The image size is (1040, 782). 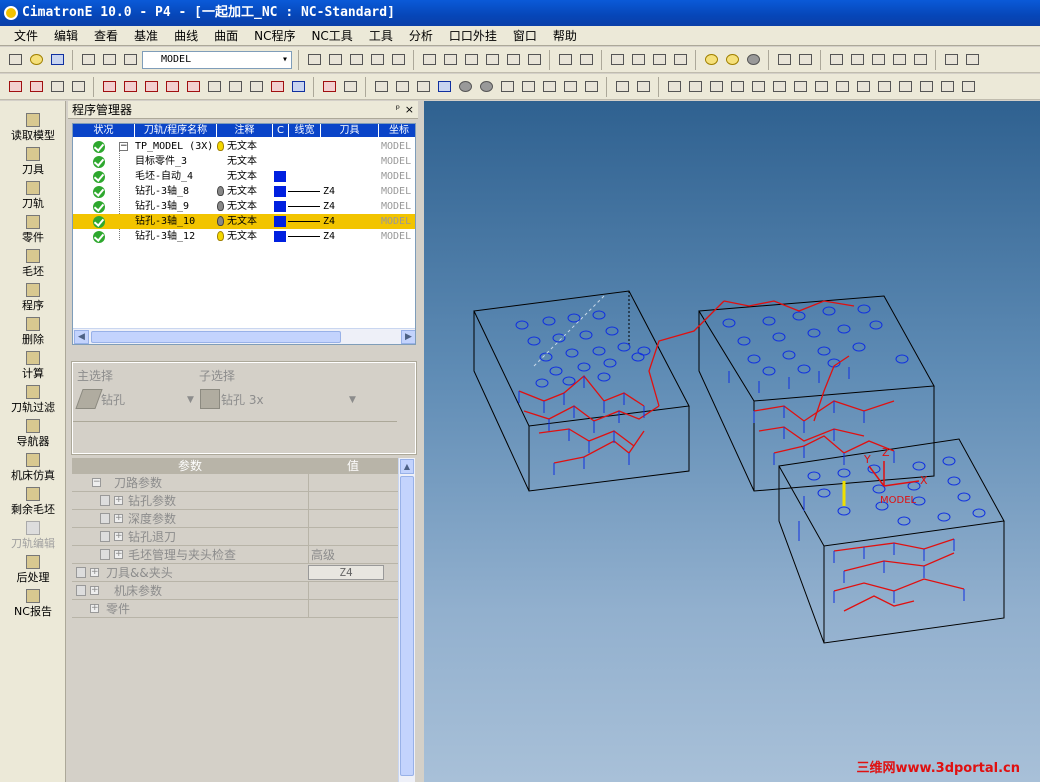 I want to click on measure-icon, so click(x=857, y=60).